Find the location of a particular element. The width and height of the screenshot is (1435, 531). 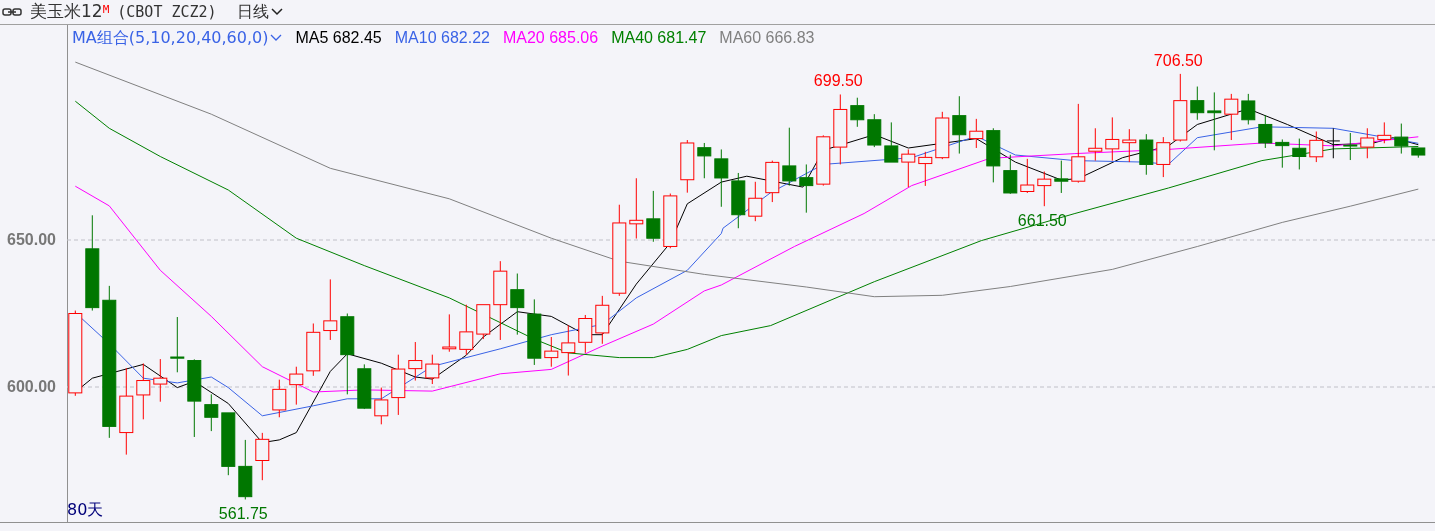

ma-value: MA60 666.83 is located at coordinates (767, 38).